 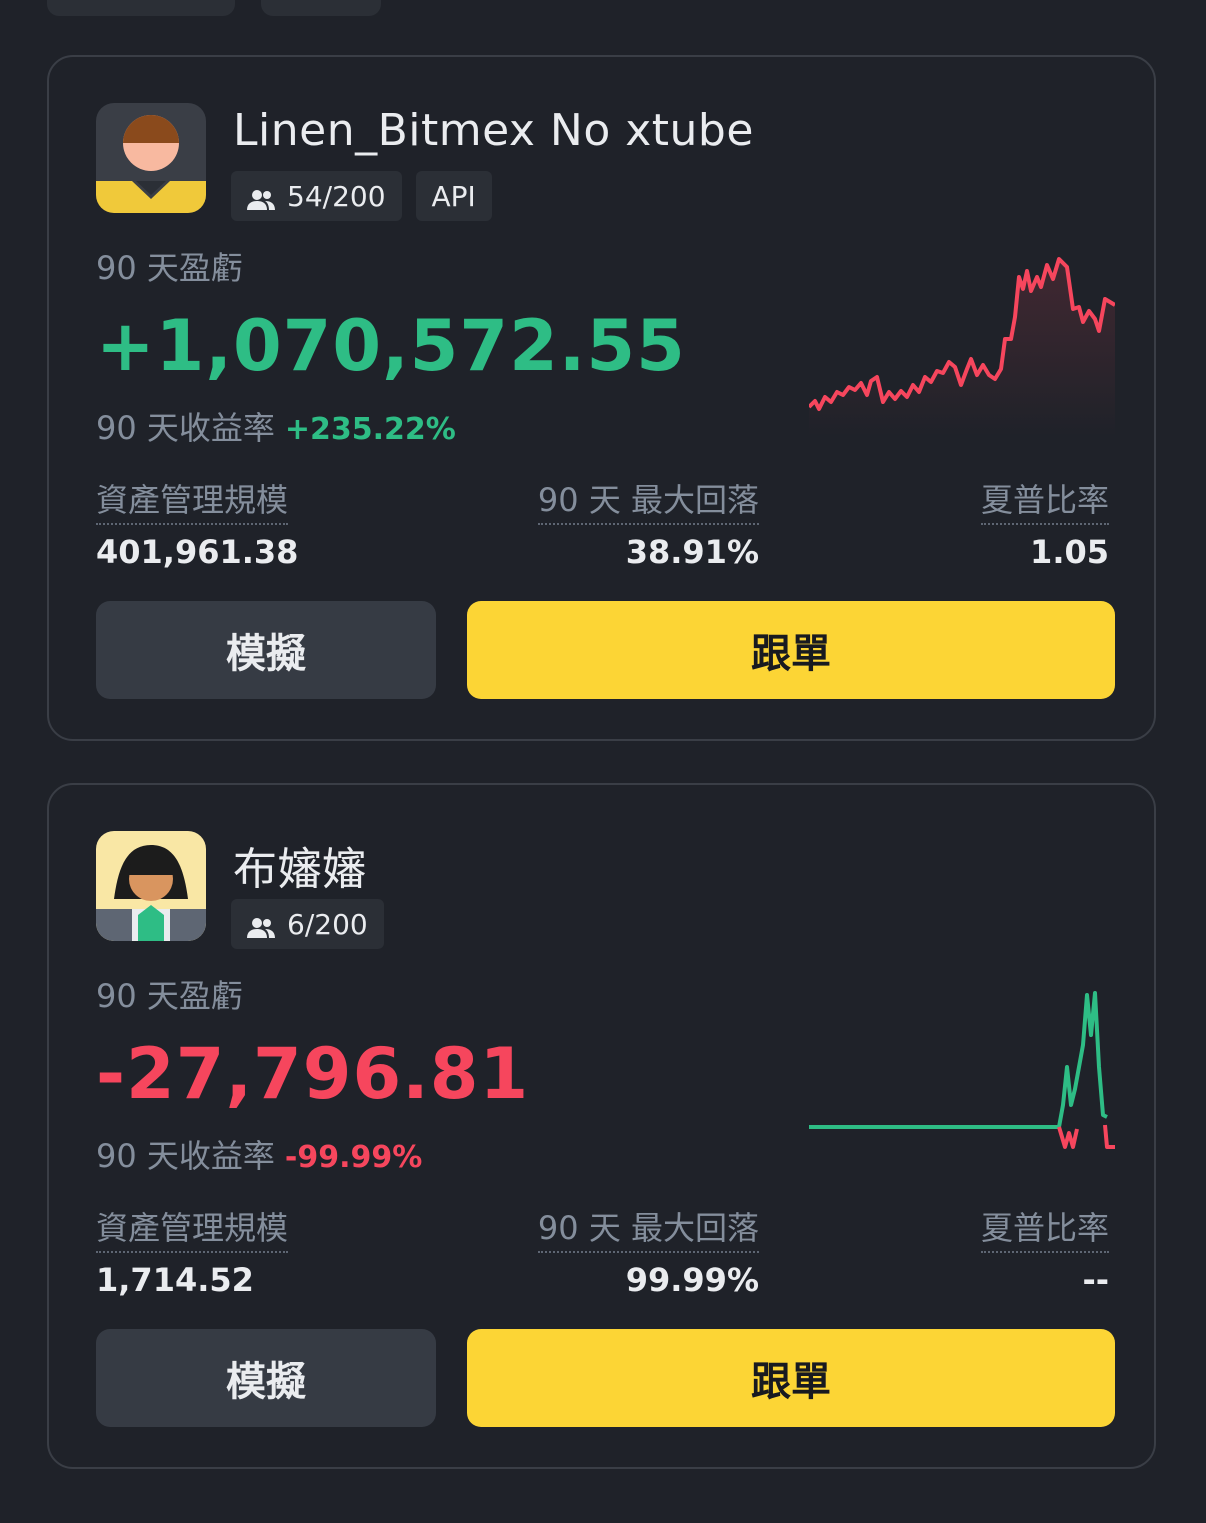 What do you see at coordinates (300, 865) in the screenshot?
I see `trader-name: 布嬸嬸` at bounding box center [300, 865].